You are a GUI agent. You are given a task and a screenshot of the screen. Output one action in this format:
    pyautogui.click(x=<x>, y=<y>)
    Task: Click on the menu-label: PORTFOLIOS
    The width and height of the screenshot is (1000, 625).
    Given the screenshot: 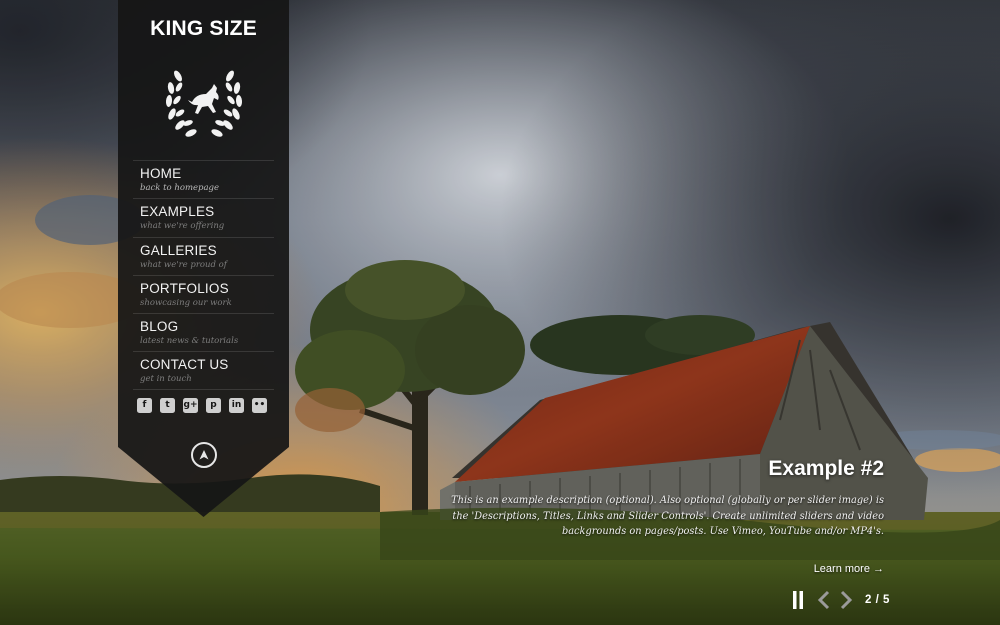 What is the action you would take?
    pyautogui.click(x=184, y=288)
    